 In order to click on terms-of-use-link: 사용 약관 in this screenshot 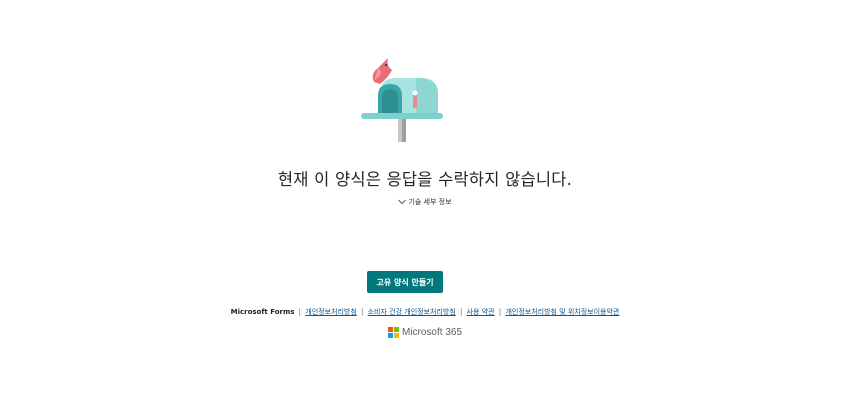, I will do `click(481, 312)`.